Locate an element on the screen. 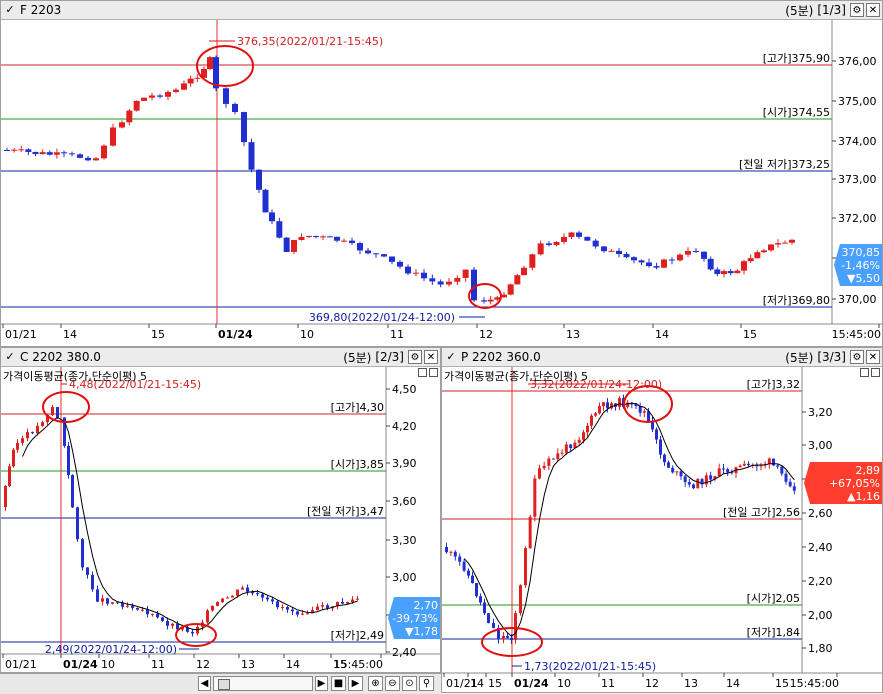 The width and height of the screenshot is (883, 694). y-tick-label: 2,00 is located at coordinates (820, 615).